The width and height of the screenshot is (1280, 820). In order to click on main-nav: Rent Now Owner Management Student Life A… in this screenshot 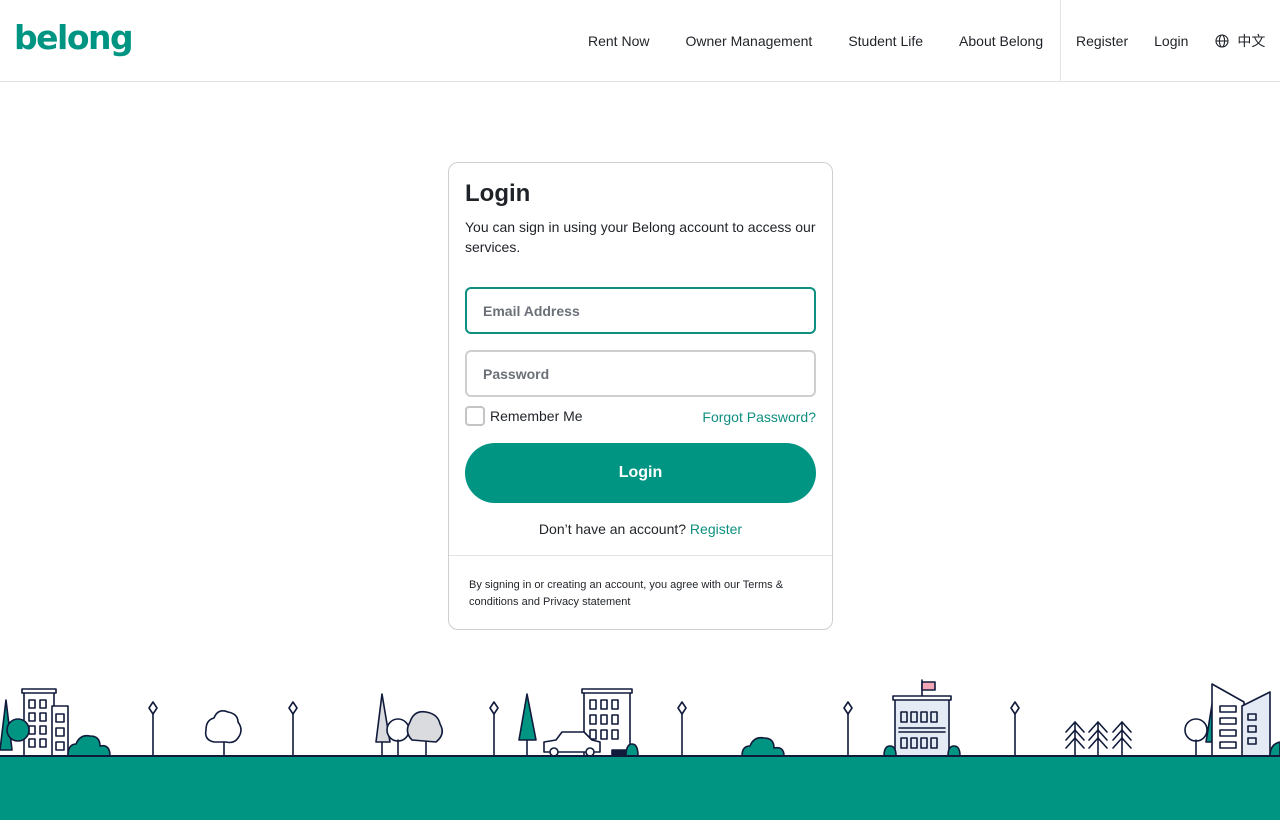, I will do `click(833, 40)`.